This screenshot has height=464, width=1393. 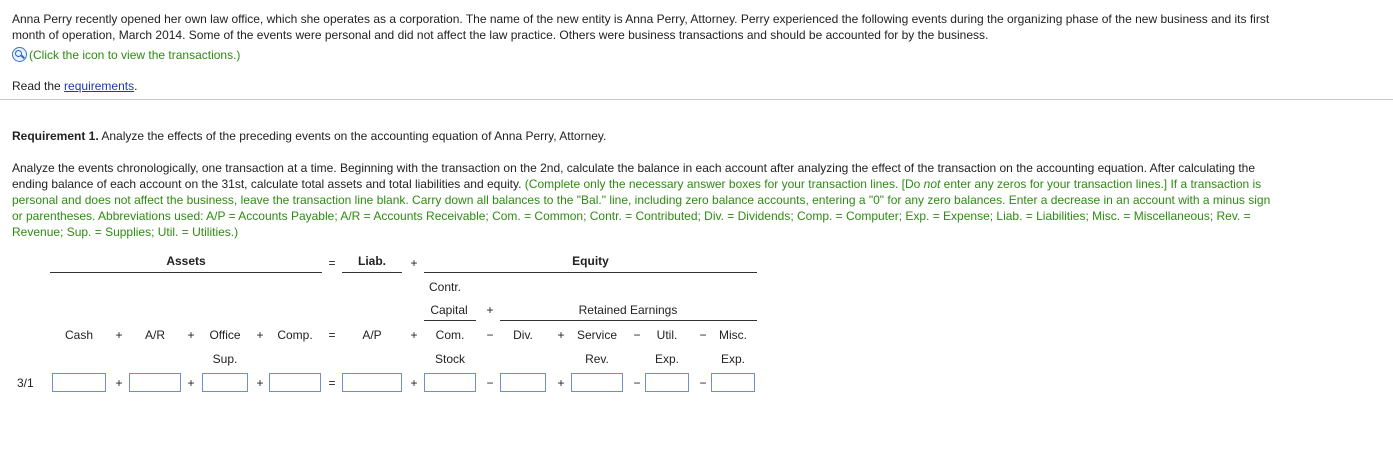 I want to click on sub-stock: Stock, so click(x=449, y=359).